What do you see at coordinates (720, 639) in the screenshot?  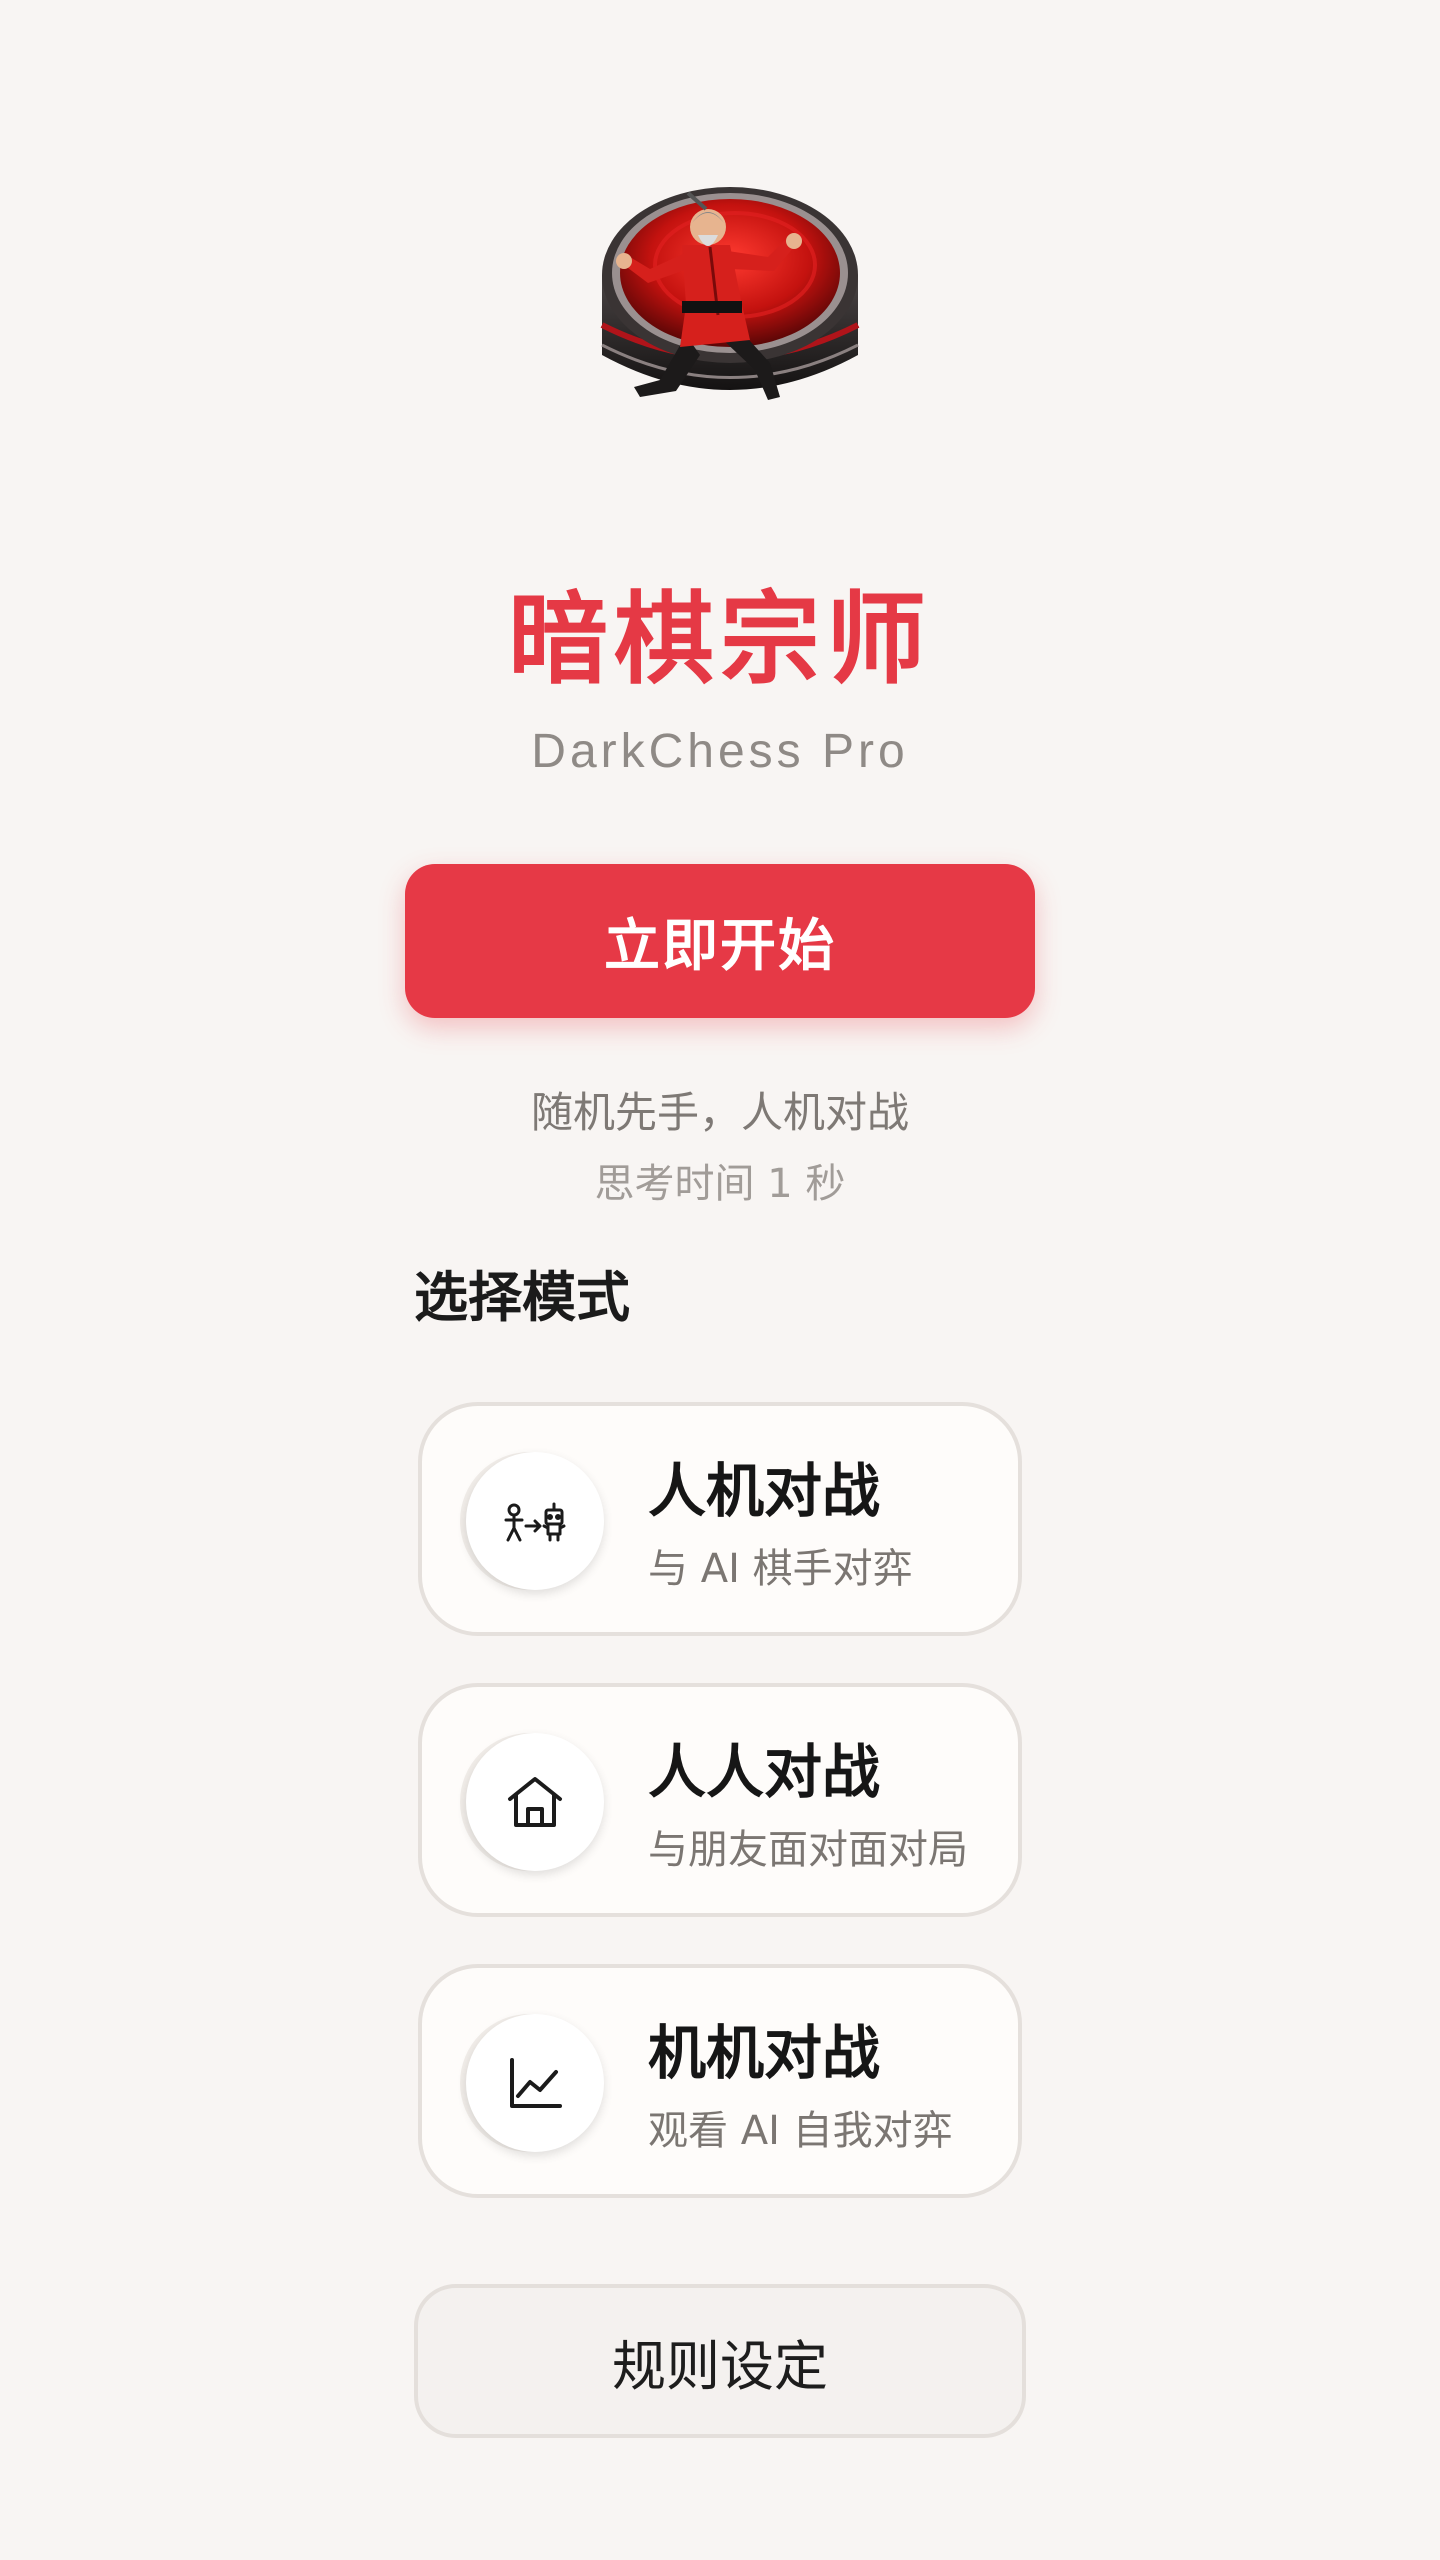 I see `app-title: 暗棋宗师` at bounding box center [720, 639].